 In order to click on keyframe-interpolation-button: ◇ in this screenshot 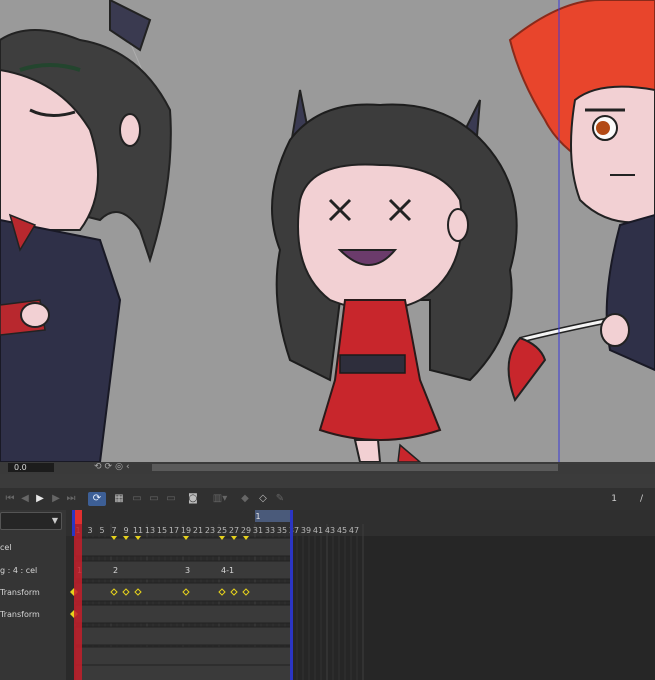, I will do `click(263, 499)`.